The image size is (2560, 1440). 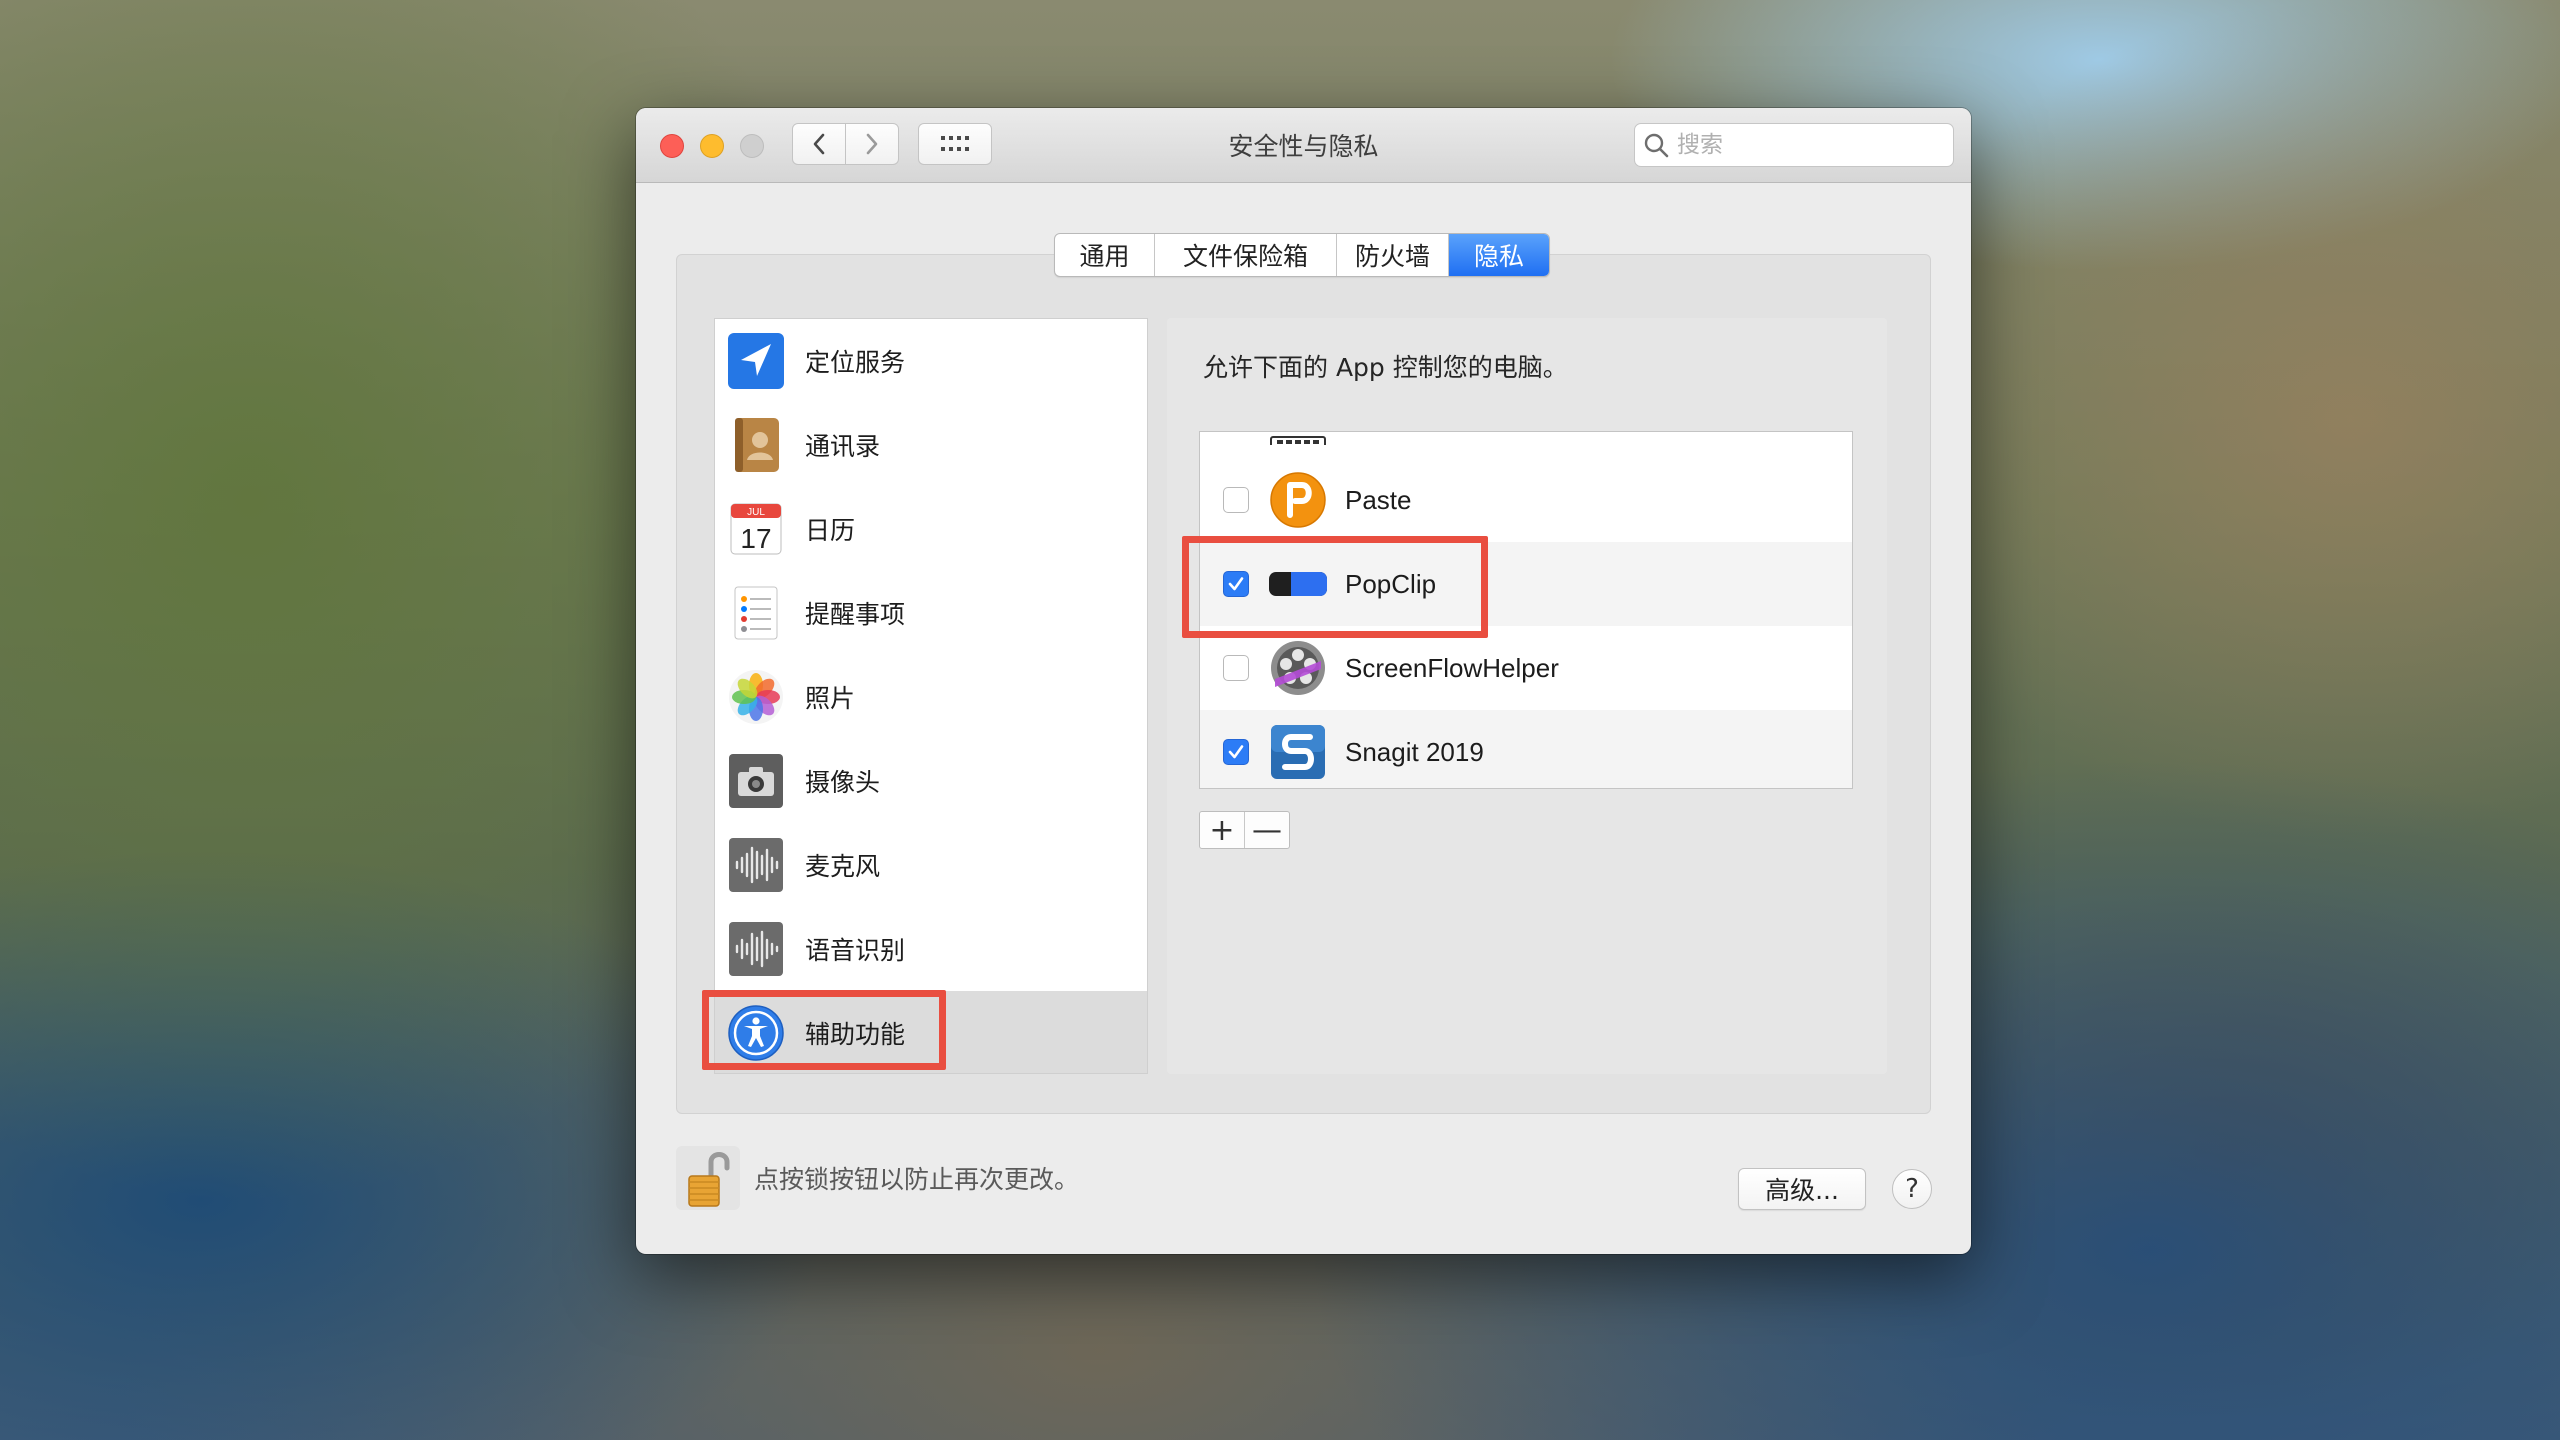 What do you see at coordinates (931, 613) in the screenshot?
I see `sidebar-item-reminders: 提醒事项` at bounding box center [931, 613].